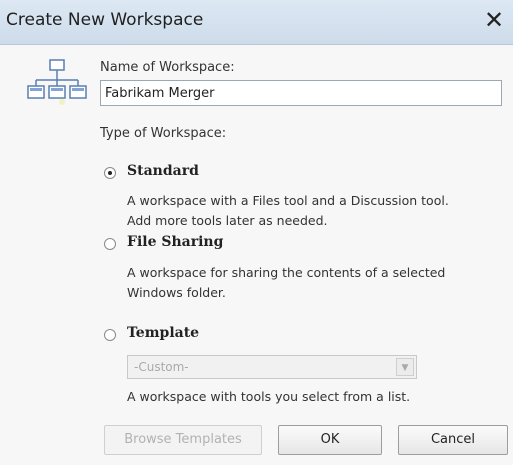  What do you see at coordinates (256, 22) in the screenshot?
I see `title-bar: Create New Workspace ✕` at bounding box center [256, 22].